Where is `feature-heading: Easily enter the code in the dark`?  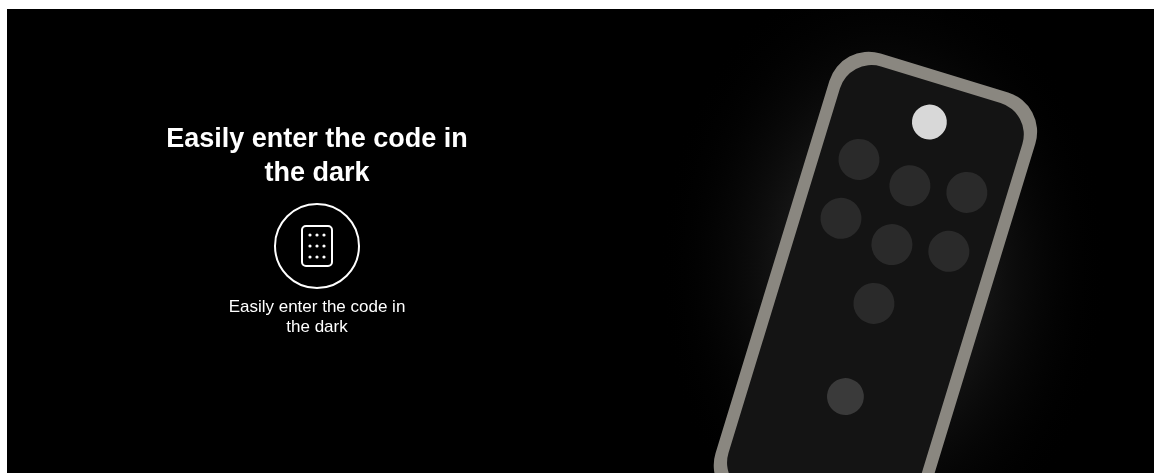 feature-heading: Easily enter the code in the dark is located at coordinates (317, 155).